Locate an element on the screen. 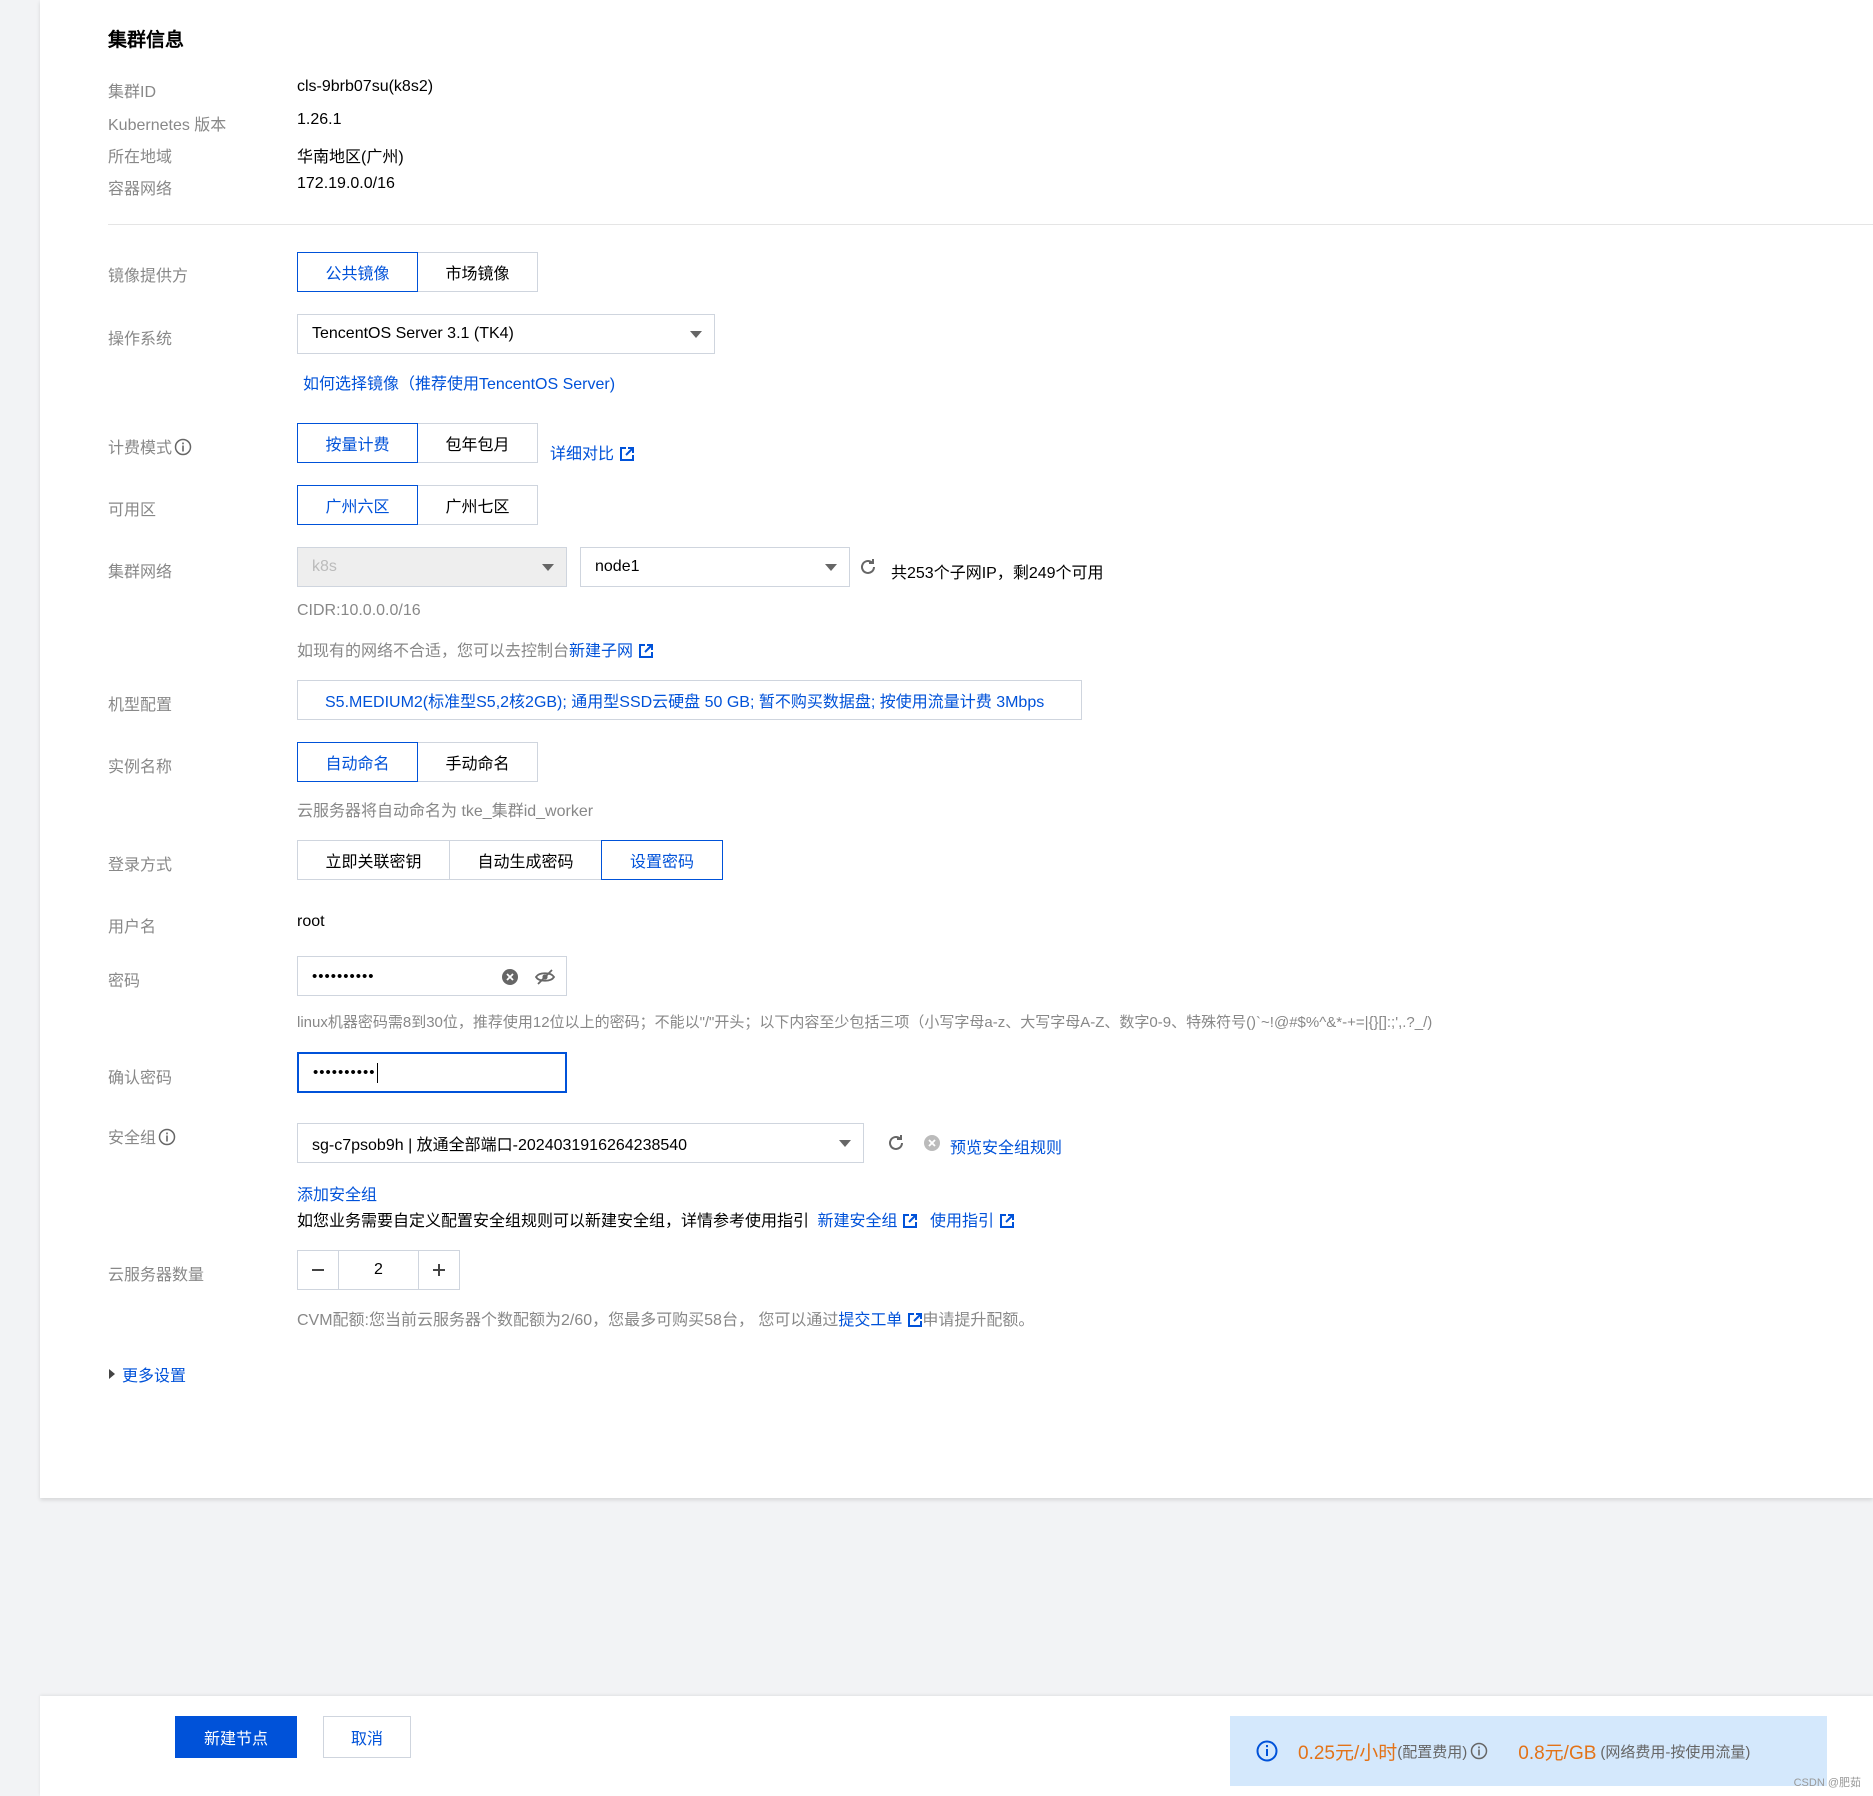 The width and height of the screenshot is (1873, 1796). zone-guangzhou-6: 广州六区 is located at coordinates (357, 505).